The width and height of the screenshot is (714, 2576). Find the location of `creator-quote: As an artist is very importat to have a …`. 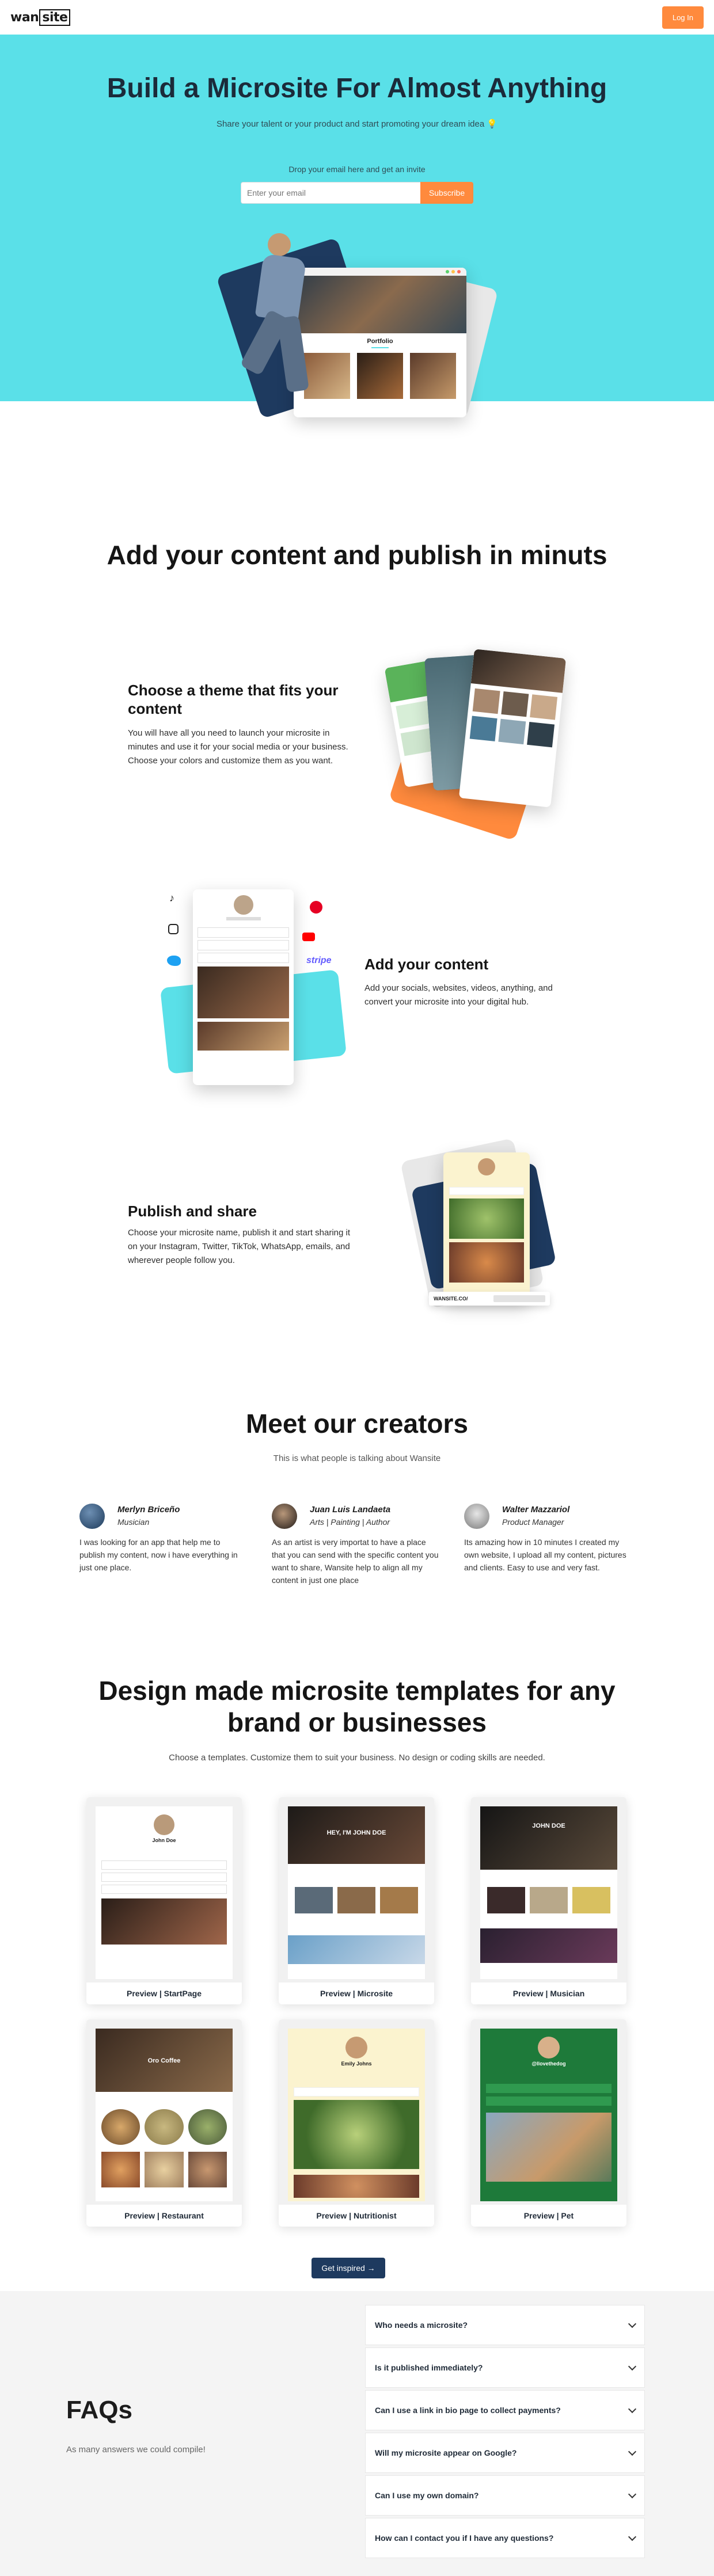

creator-quote: As an artist is very importat to have a … is located at coordinates (355, 1561).